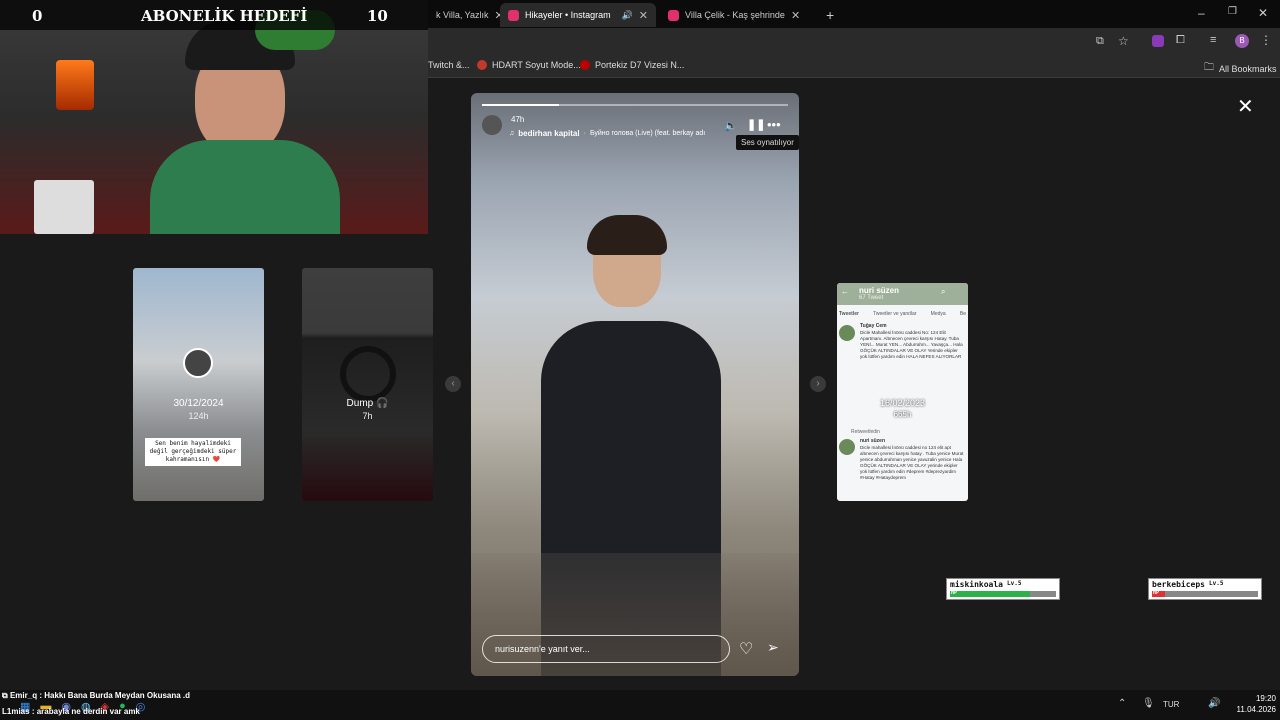 Image resolution: width=1280 pixels, height=720 pixels. What do you see at coordinates (818, 384) in the screenshot?
I see `next-story-icon: ›` at bounding box center [818, 384].